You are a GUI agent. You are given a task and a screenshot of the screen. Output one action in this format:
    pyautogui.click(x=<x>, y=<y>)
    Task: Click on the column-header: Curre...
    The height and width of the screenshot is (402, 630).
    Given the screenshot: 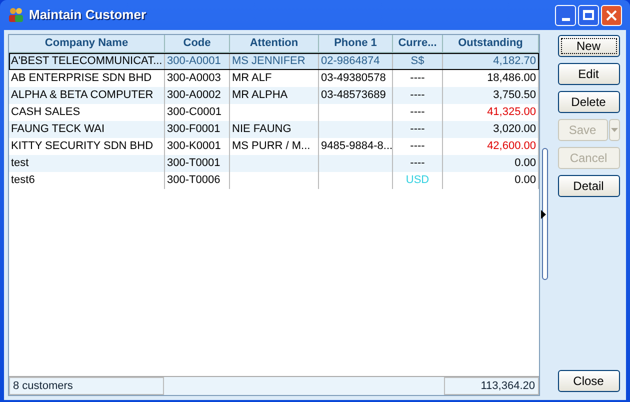 What is the action you would take?
    pyautogui.click(x=418, y=43)
    